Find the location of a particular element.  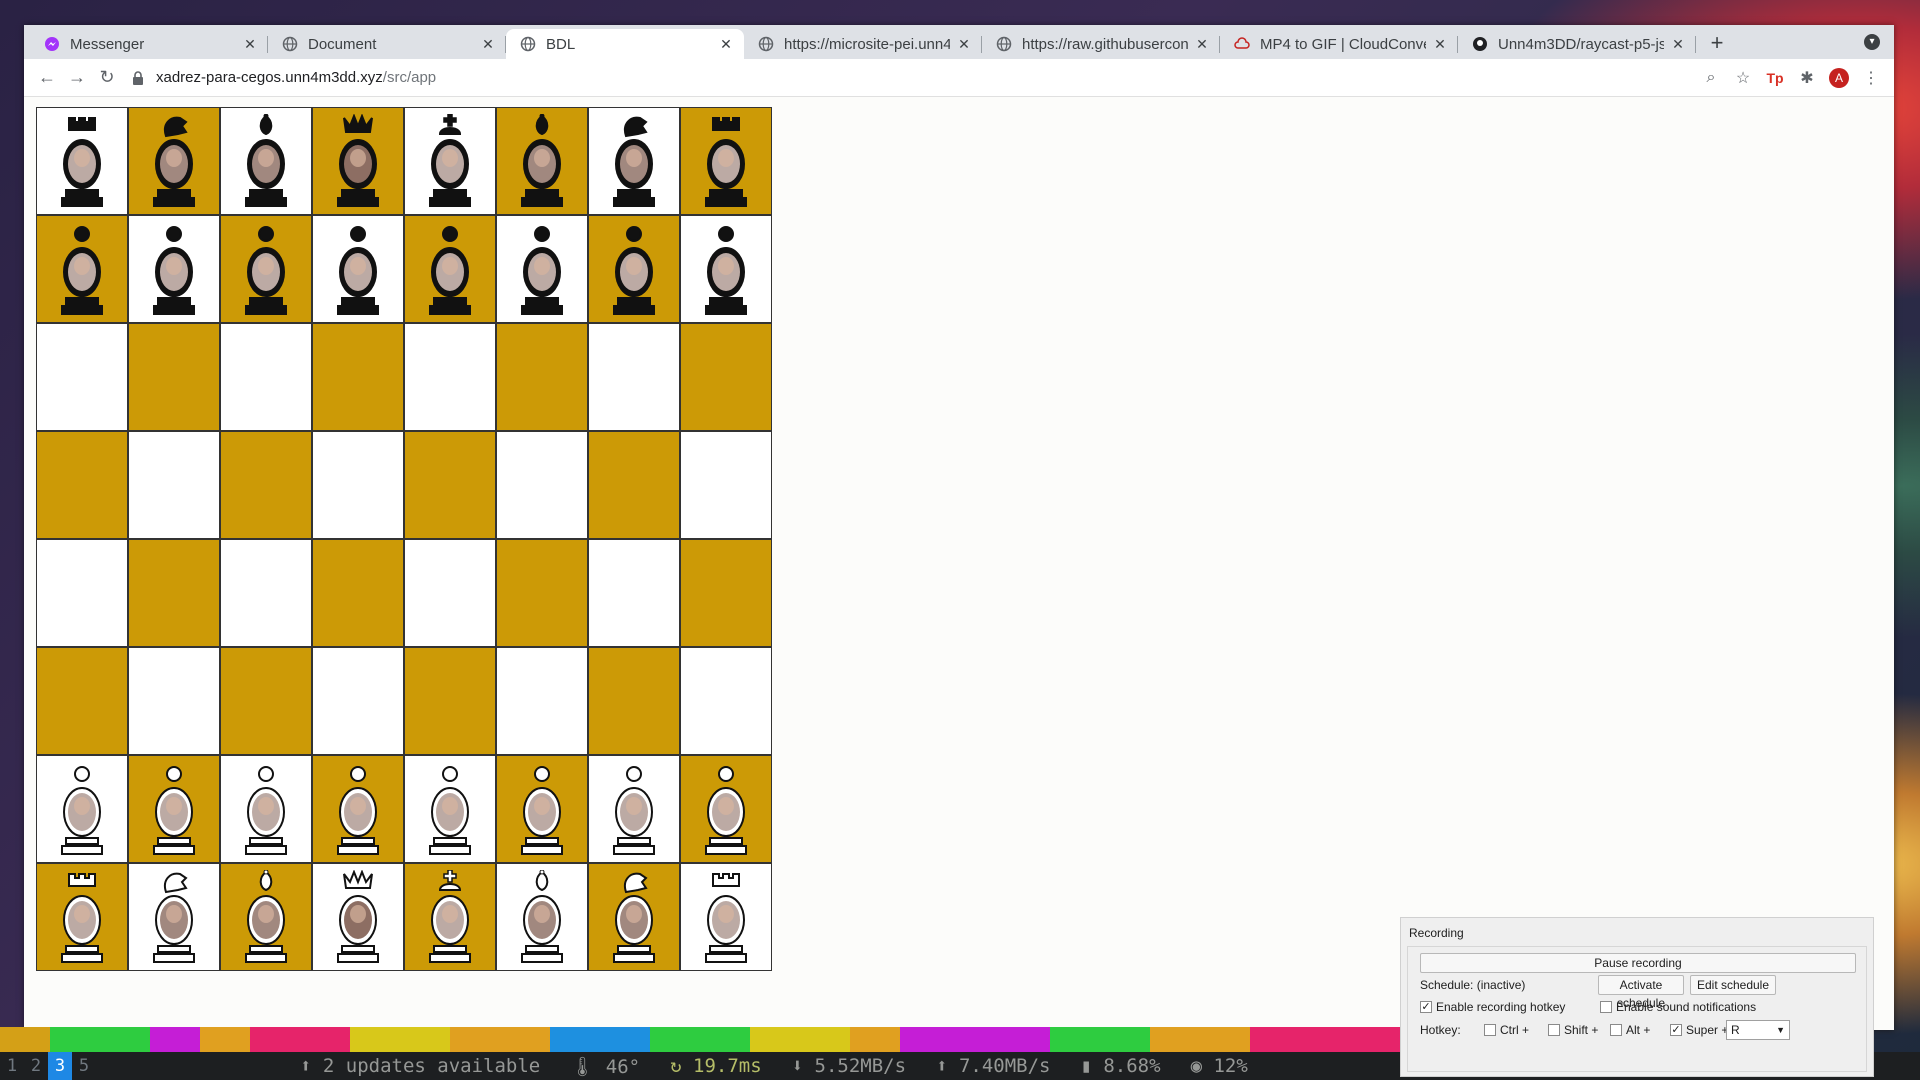

shift-checkbox is located at coordinates (1554, 1030).